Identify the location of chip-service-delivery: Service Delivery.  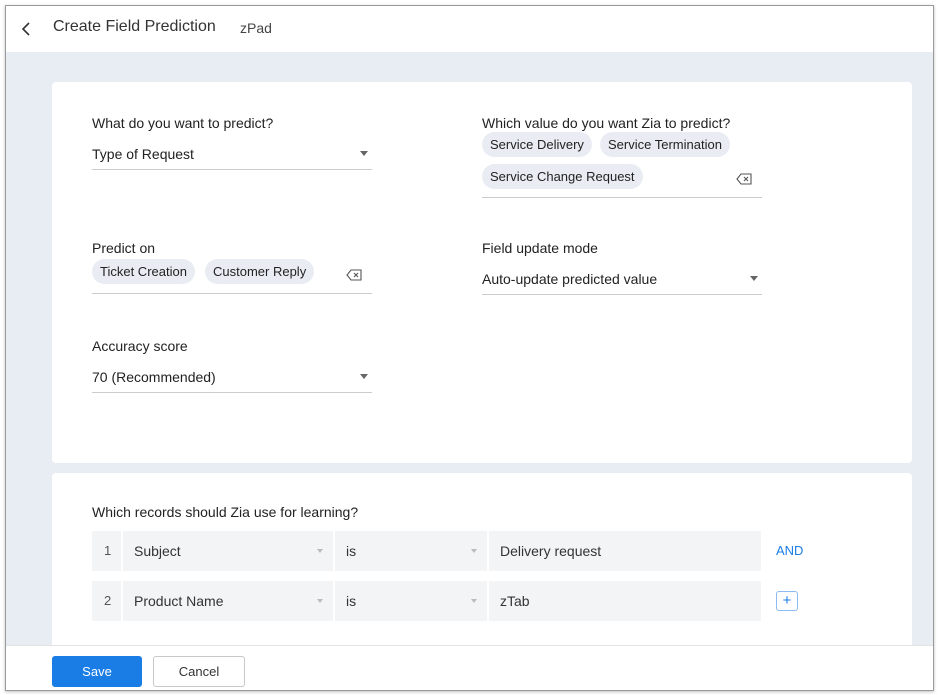
(537, 144).